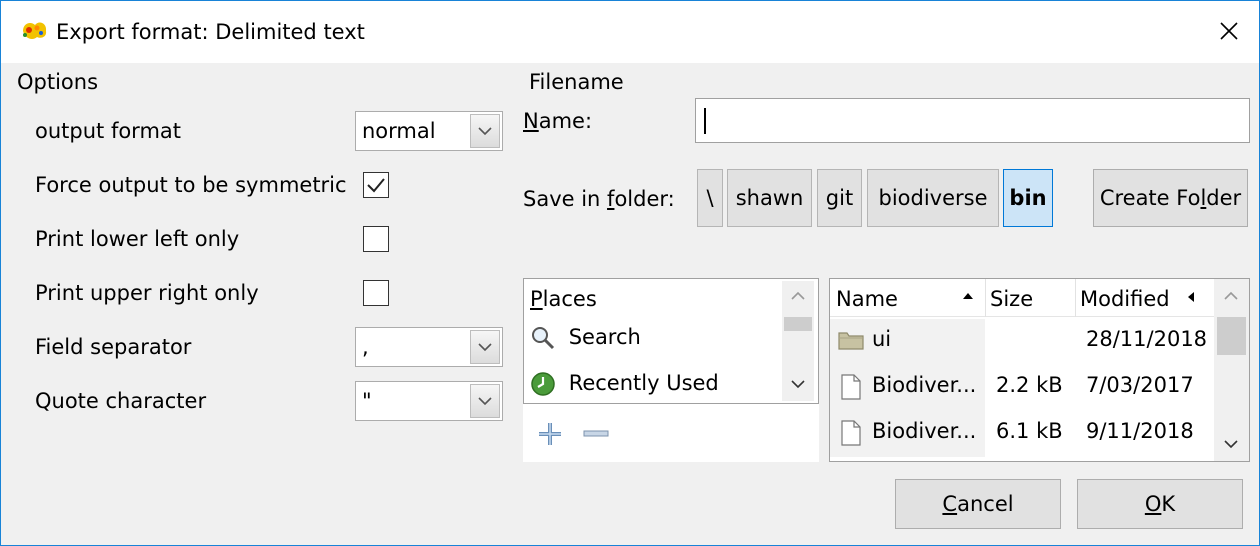  What do you see at coordinates (933, 198) in the screenshot?
I see `path-crumb-biodiverse: biodiverse` at bounding box center [933, 198].